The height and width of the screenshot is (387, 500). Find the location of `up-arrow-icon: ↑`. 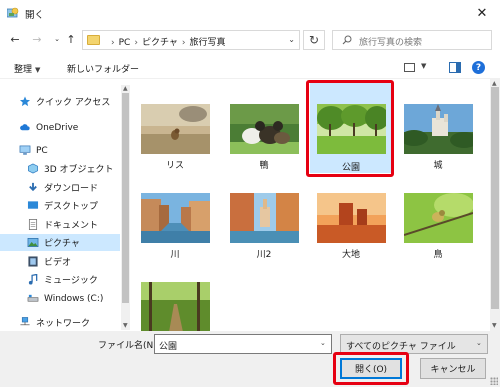

up-arrow-icon: ↑ is located at coordinates (71, 39).